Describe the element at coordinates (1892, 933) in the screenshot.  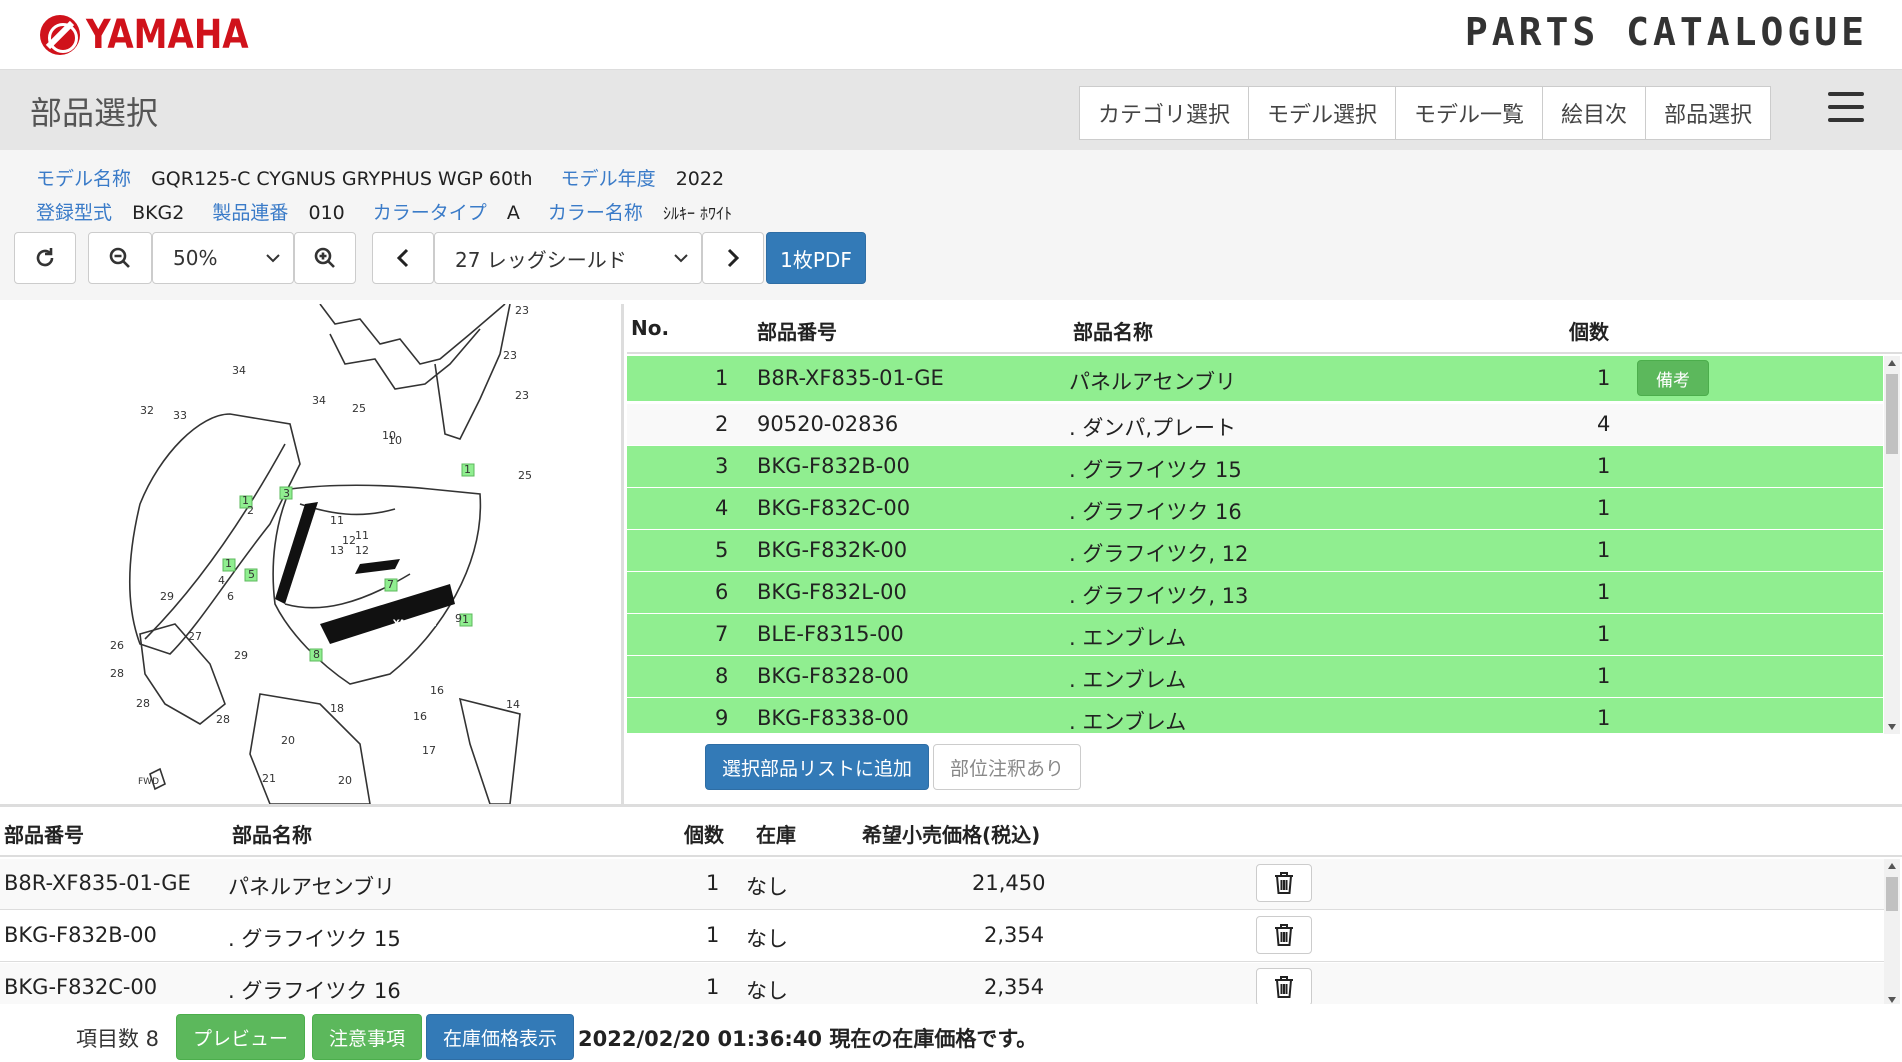
I see `selected-list-scrollbar` at that location.